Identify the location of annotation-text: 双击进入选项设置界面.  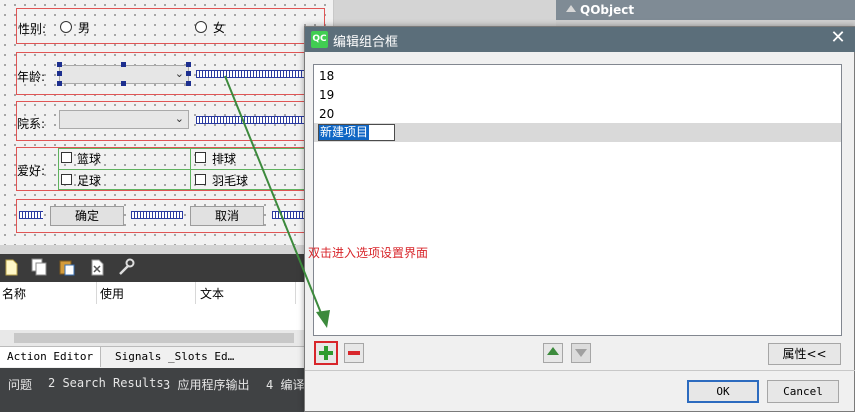
(368, 253).